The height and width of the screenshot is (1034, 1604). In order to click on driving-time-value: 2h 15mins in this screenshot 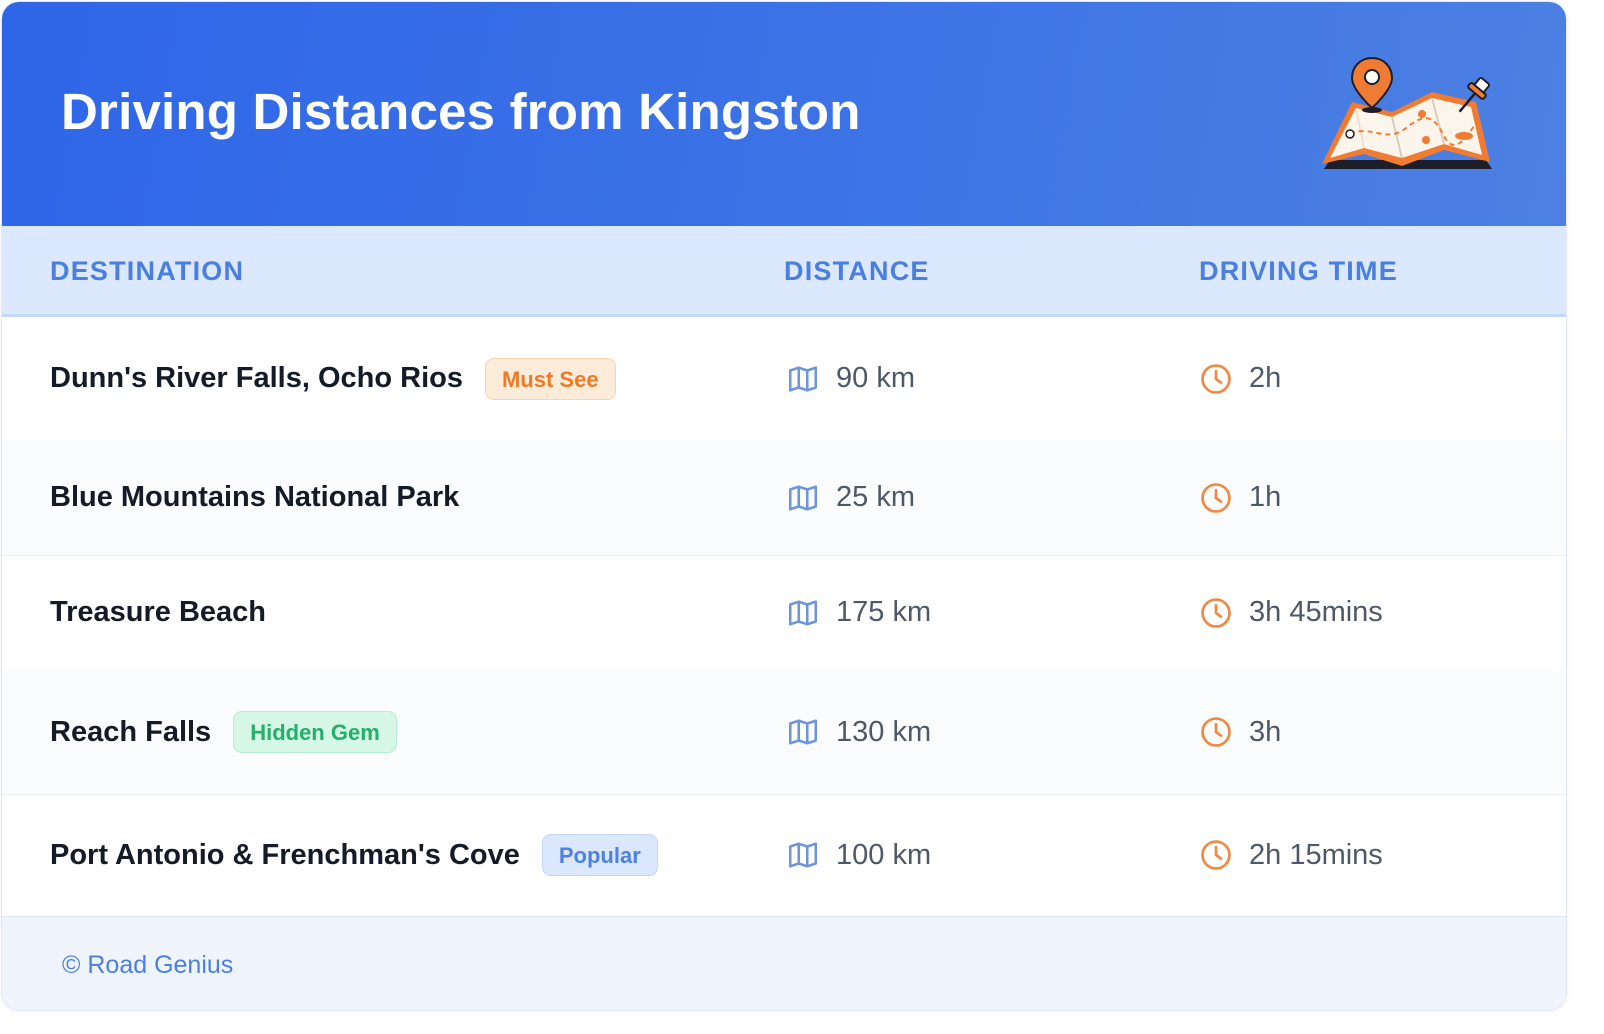, I will do `click(1316, 854)`.